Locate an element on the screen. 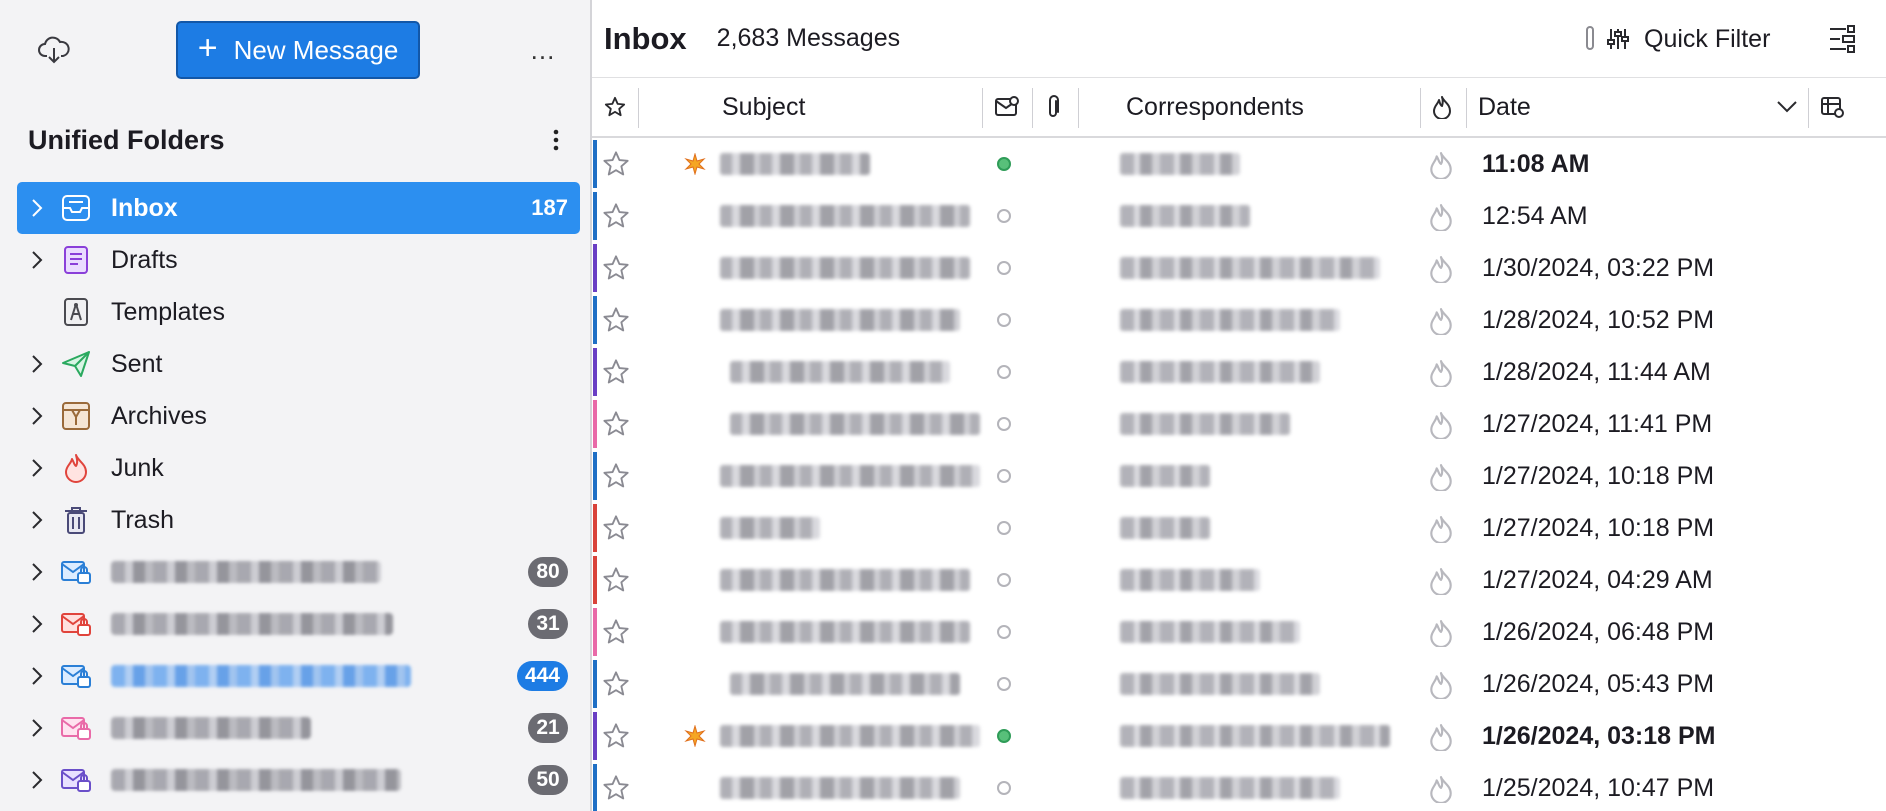  message-row: 1/26/2024, 06:48 PM is located at coordinates (1239, 632).